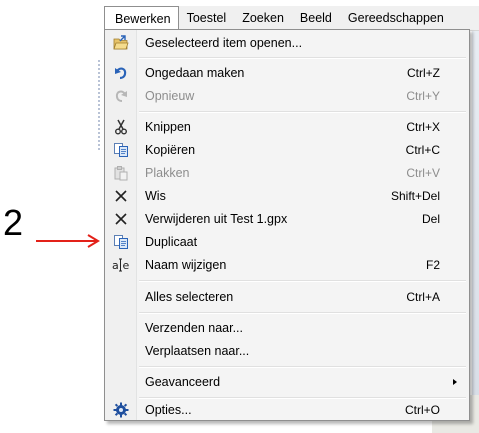 Image resolution: width=479 pixels, height=433 pixels. I want to click on menu-gereedschappen: Gereedschappen, so click(396, 18).